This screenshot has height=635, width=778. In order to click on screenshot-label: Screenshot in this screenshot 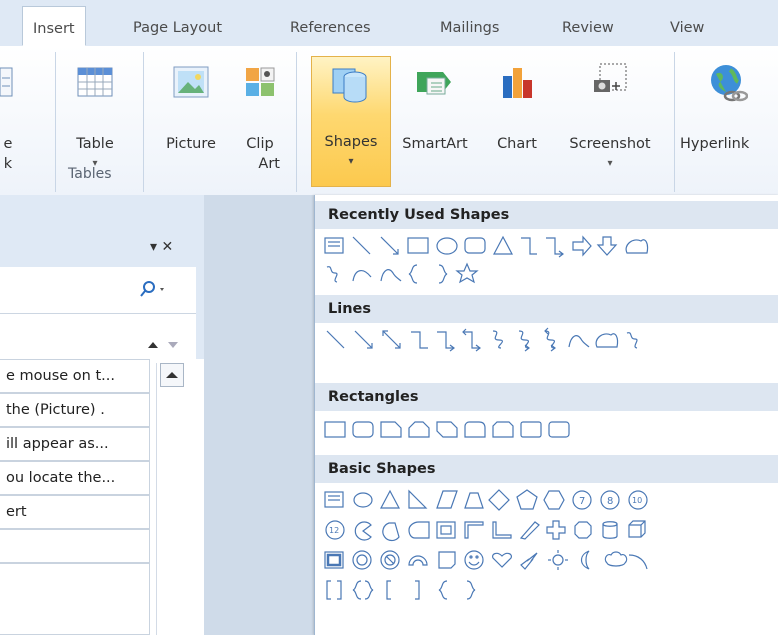, I will do `click(610, 144)`.